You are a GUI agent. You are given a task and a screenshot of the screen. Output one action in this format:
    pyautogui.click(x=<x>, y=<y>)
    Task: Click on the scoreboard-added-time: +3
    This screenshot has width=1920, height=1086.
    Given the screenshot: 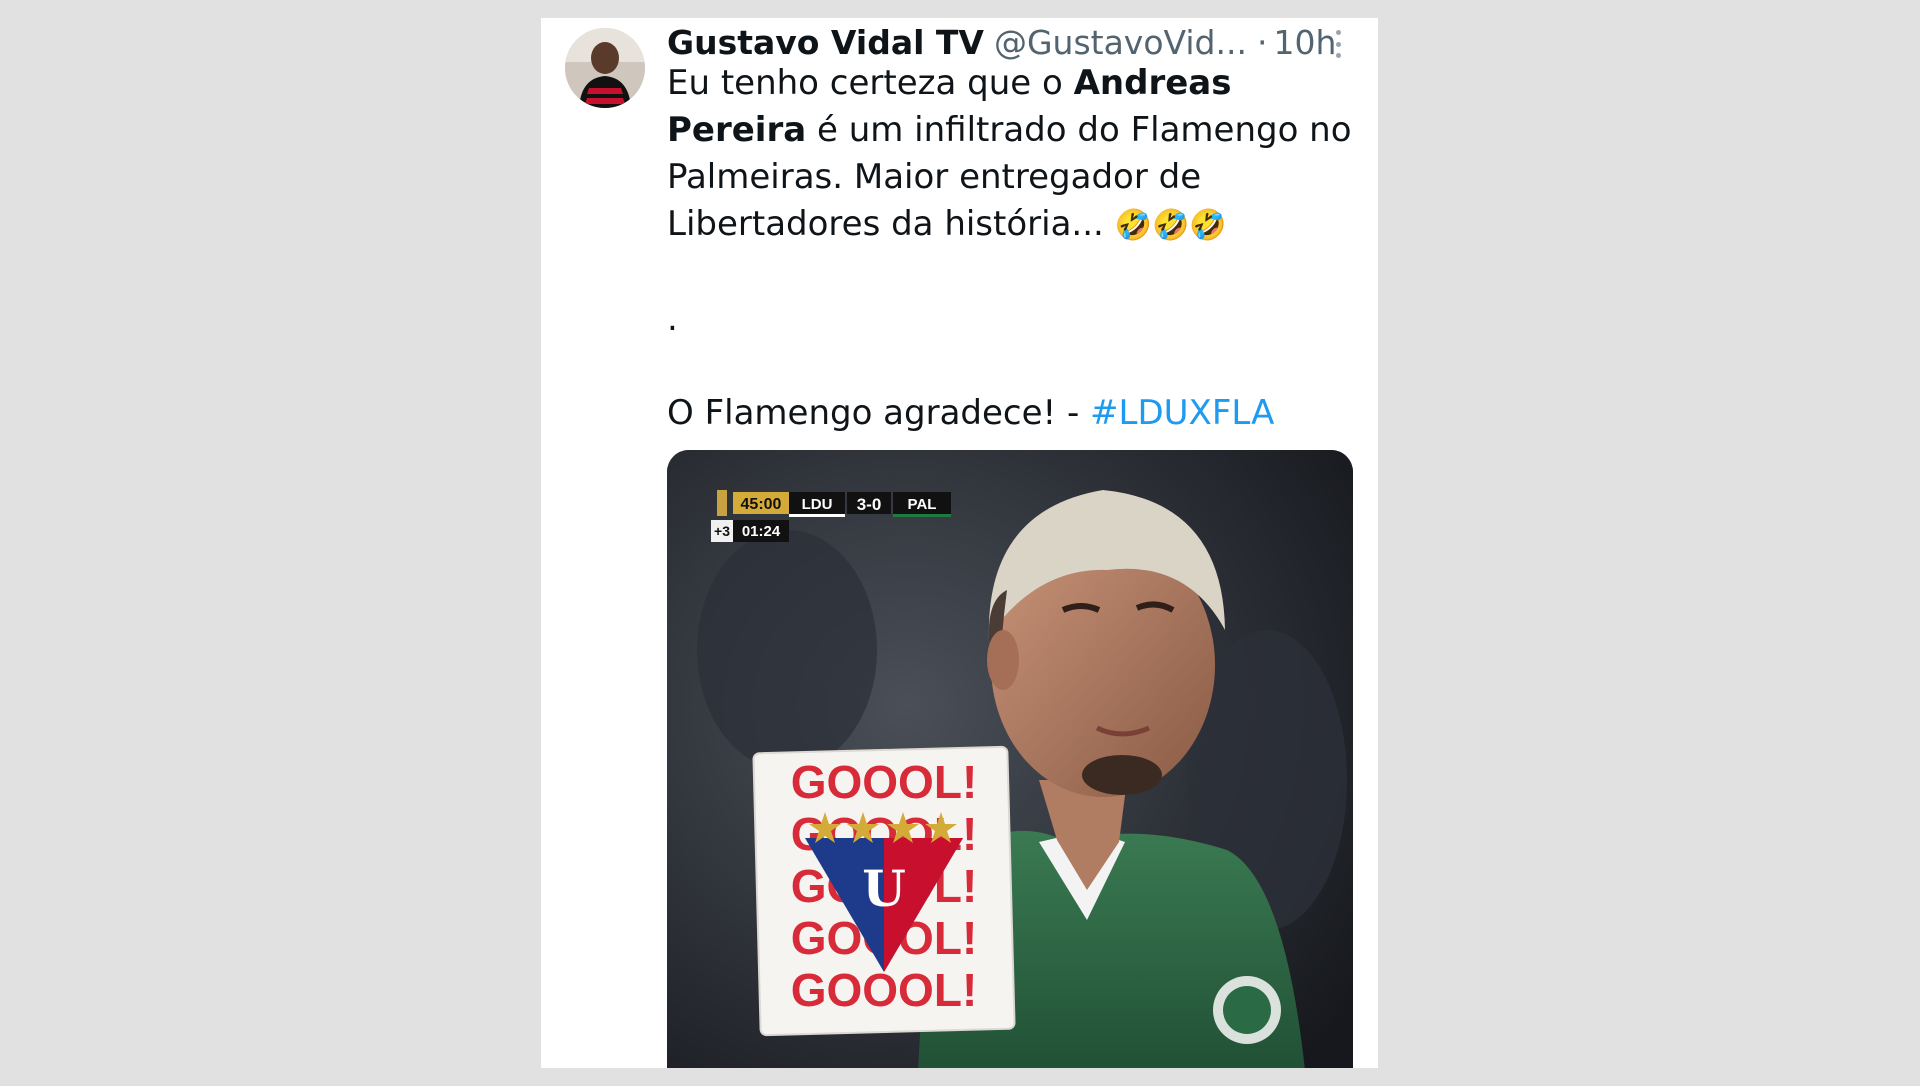 What is the action you would take?
    pyautogui.click(x=722, y=531)
    